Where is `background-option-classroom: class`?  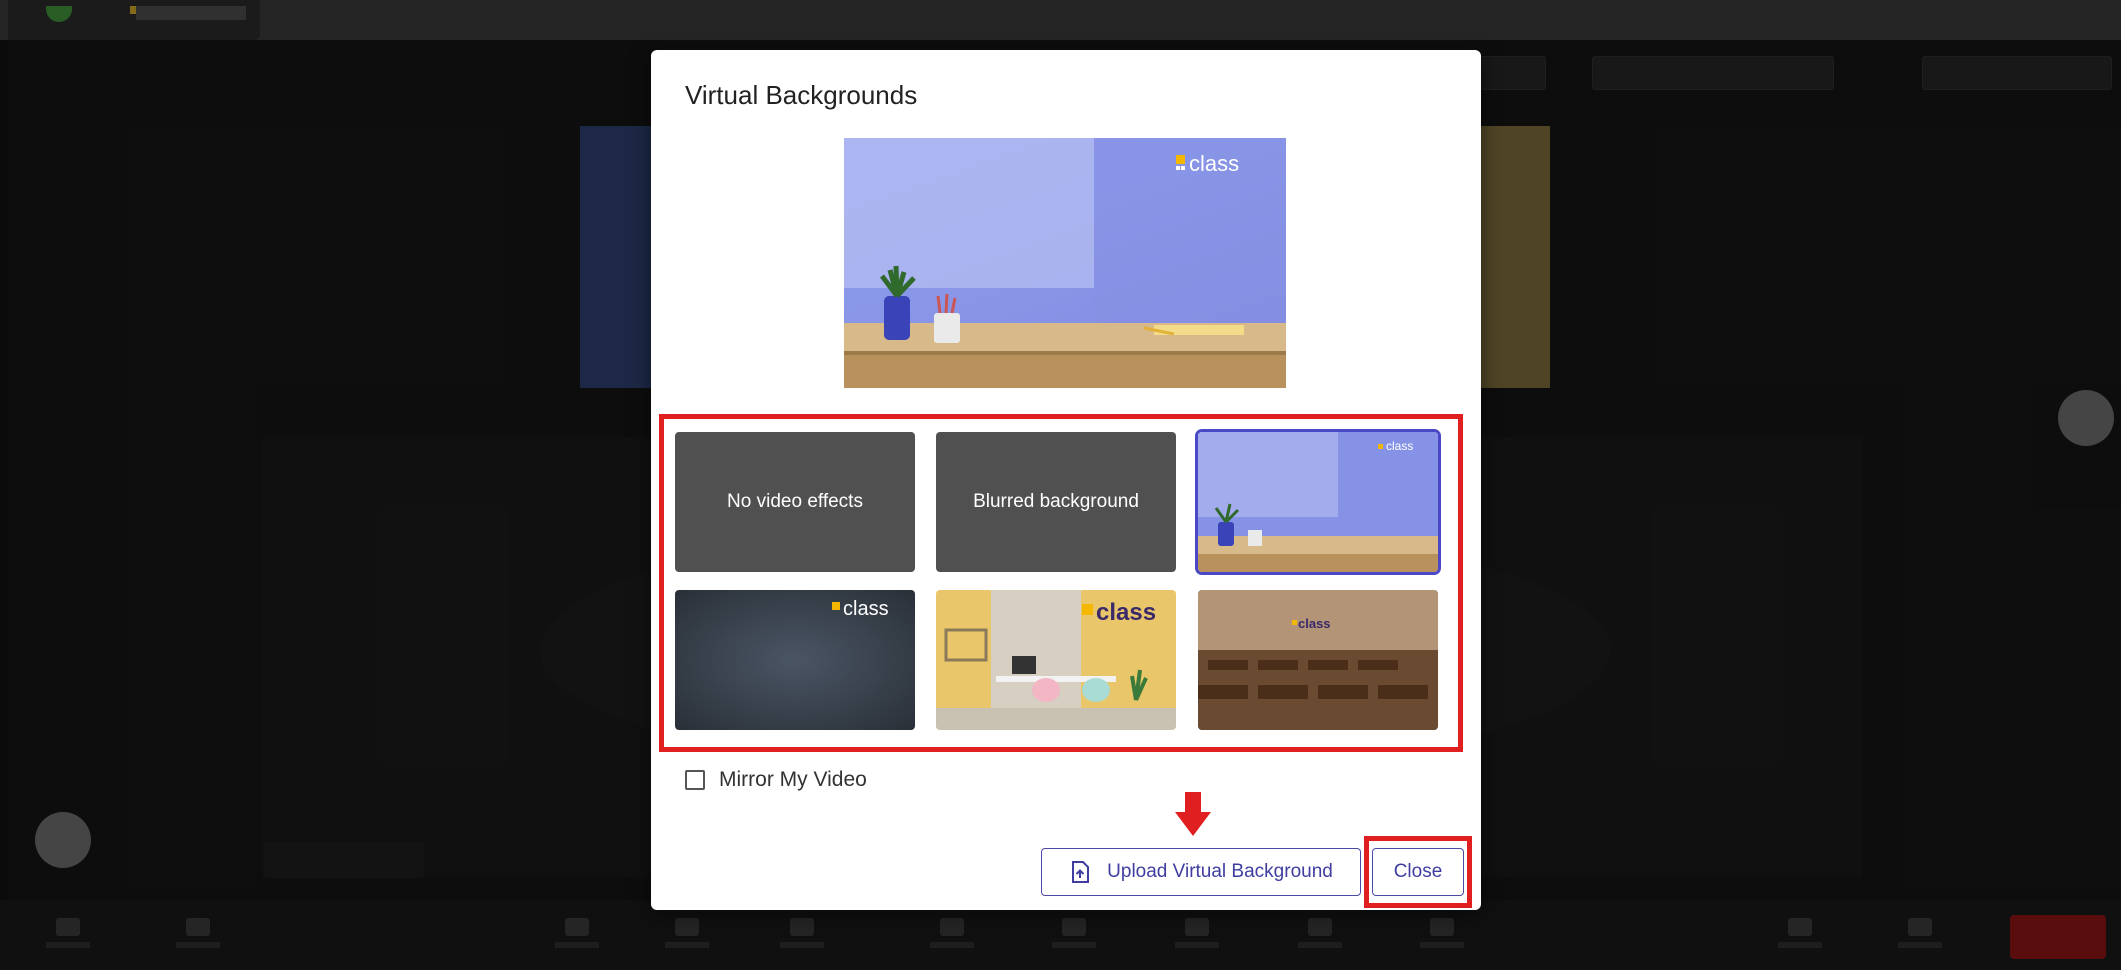
background-option-classroom: class is located at coordinates (1318, 660).